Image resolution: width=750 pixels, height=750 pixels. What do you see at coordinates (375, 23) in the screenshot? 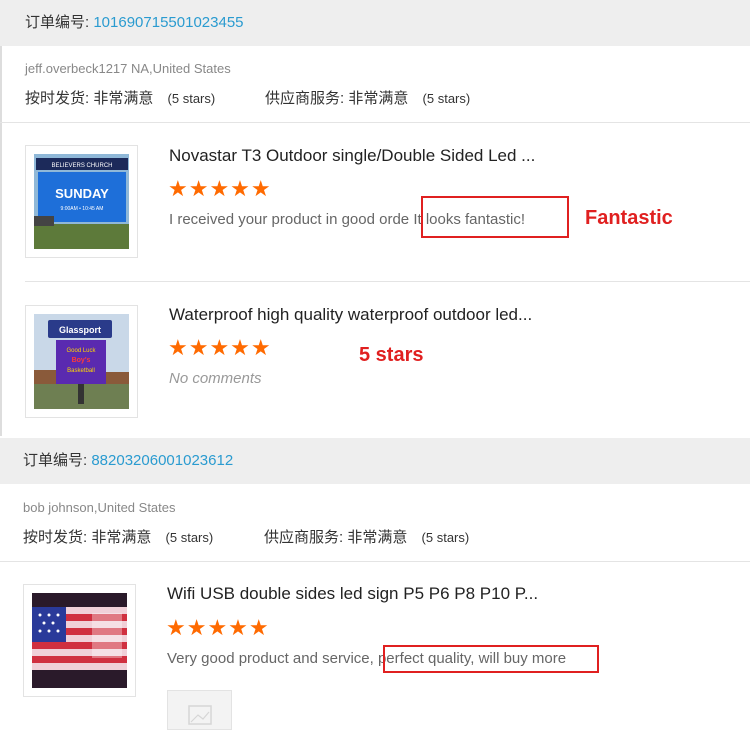
I see `order-header: 订单编号: 101690715501023455` at bounding box center [375, 23].